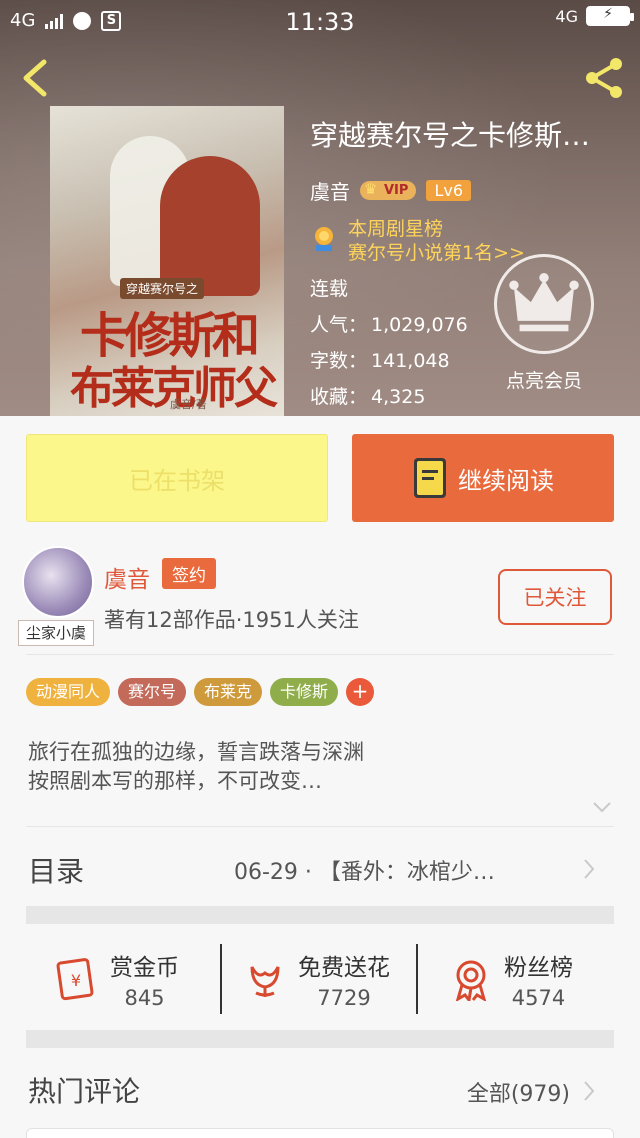  Describe the element at coordinates (196, 752) in the screenshot. I see `intro-line: 旅行在孤独的边缘，誓言跌落与深渊` at that location.